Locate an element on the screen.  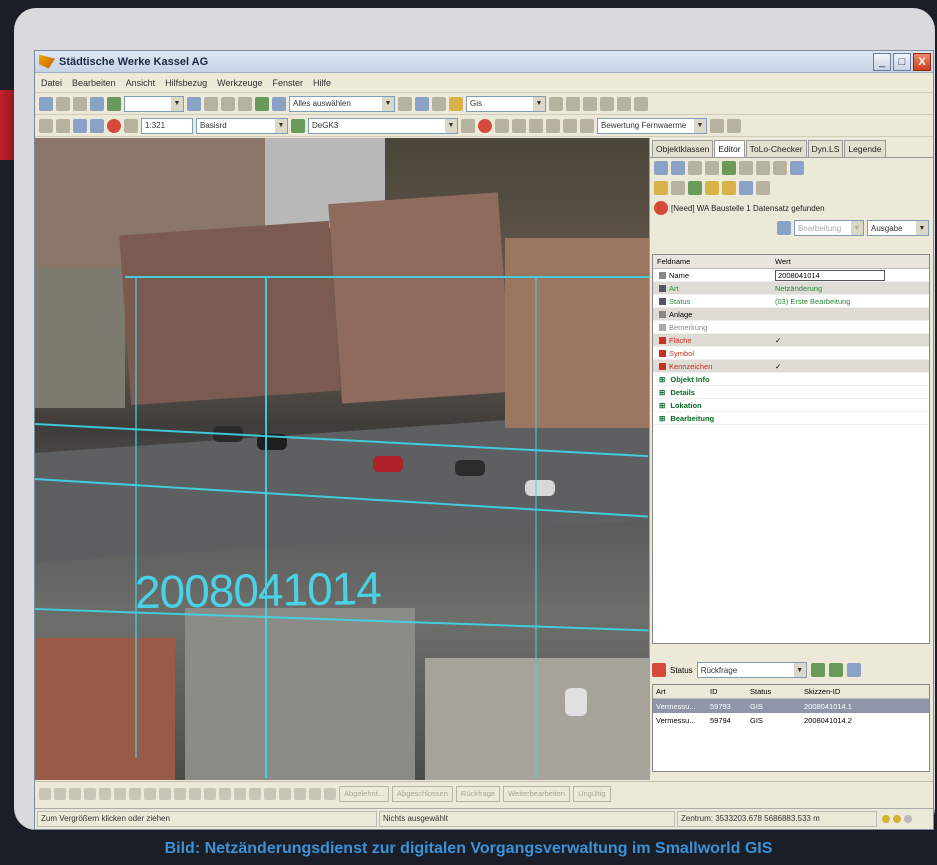
scale-input: 1:321 is located at coordinates (167, 125).